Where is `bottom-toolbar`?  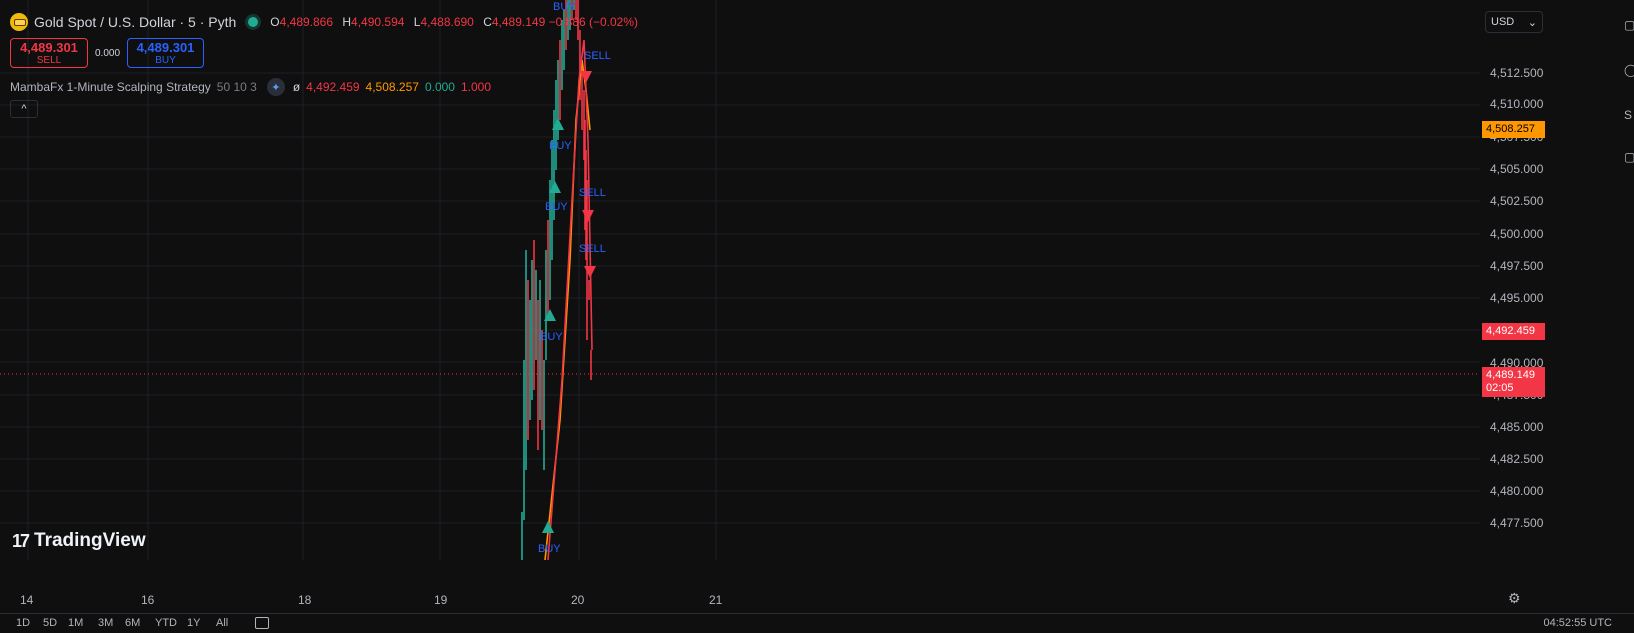
bottom-toolbar is located at coordinates (817, 623).